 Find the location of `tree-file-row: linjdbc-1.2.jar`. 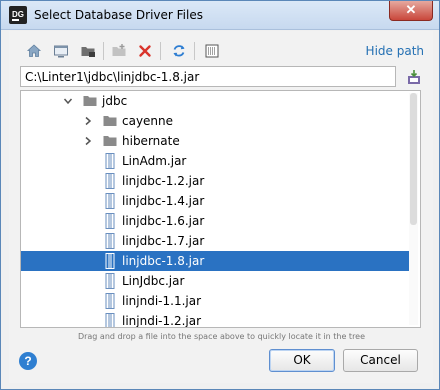

tree-file-row: linjdbc-1.2.jar is located at coordinates (215, 181).